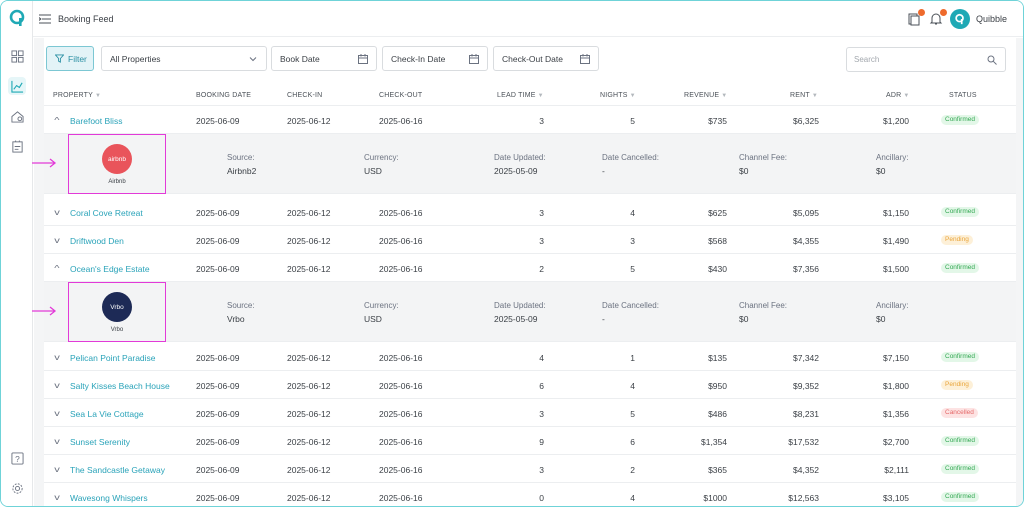  Describe the element at coordinates (938, 17) in the screenshot. I see `notifications-button` at that location.